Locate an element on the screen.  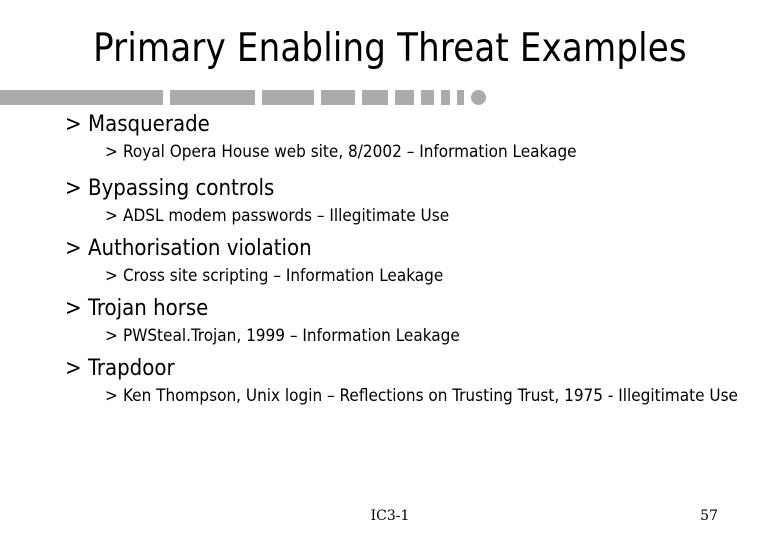
bullet-level1: > Authorisation violation is located at coordinates (390, 249).